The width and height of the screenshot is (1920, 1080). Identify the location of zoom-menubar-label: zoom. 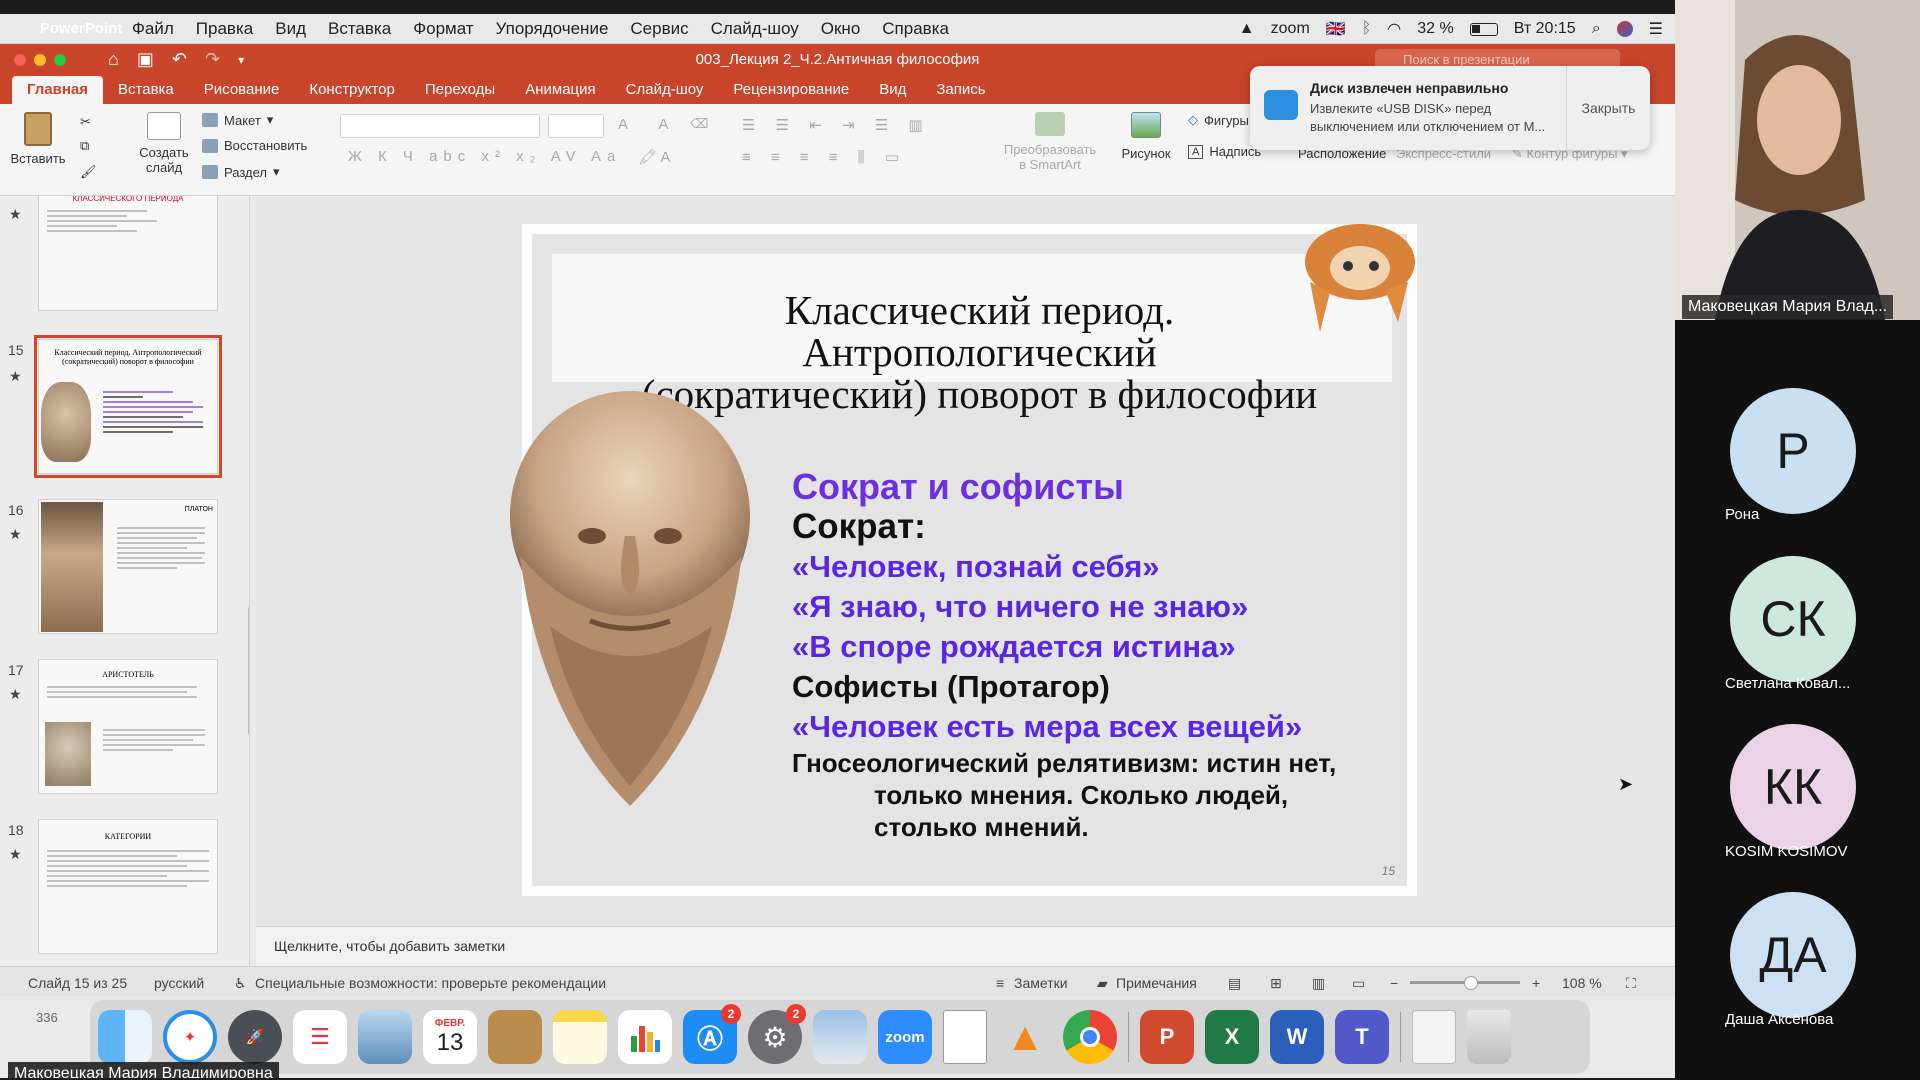
(1290, 29).